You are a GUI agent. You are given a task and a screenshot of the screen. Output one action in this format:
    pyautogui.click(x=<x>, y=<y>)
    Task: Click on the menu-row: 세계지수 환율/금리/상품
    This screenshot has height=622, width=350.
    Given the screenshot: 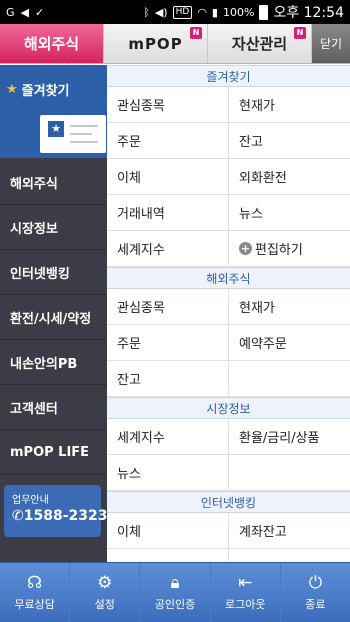 What is the action you would take?
    pyautogui.click(x=228, y=437)
    